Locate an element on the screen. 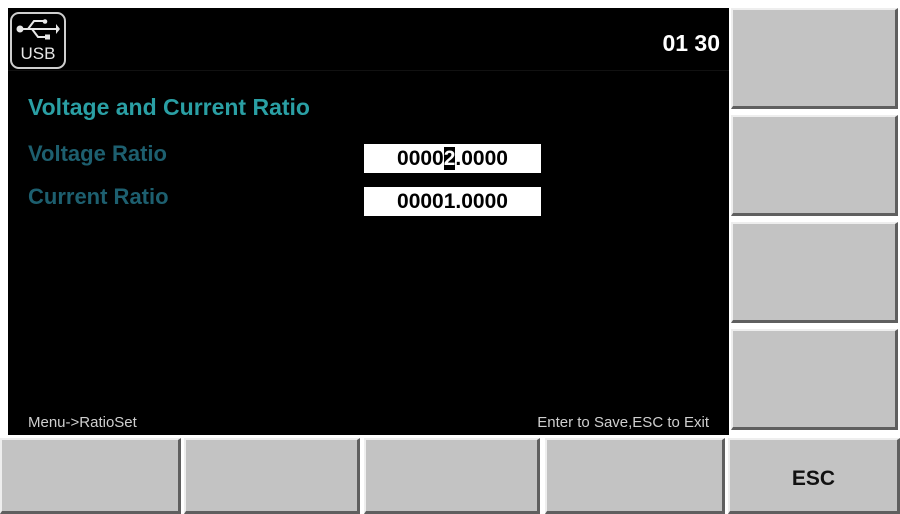 The image size is (900, 514). voltage-ratio-label: Voltage Ratio is located at coordinates (97, 153).